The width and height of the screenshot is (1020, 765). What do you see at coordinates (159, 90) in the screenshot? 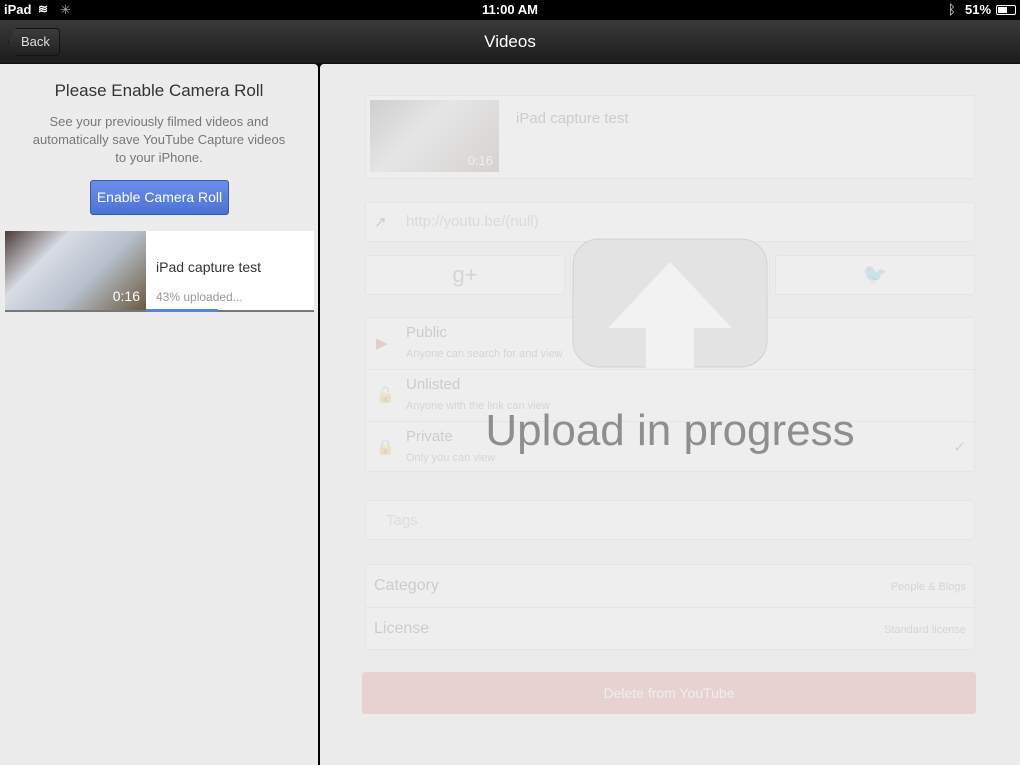
I see `camera-roll-heading: Please Enable Camera Roll` at bounding box center [159, 90].